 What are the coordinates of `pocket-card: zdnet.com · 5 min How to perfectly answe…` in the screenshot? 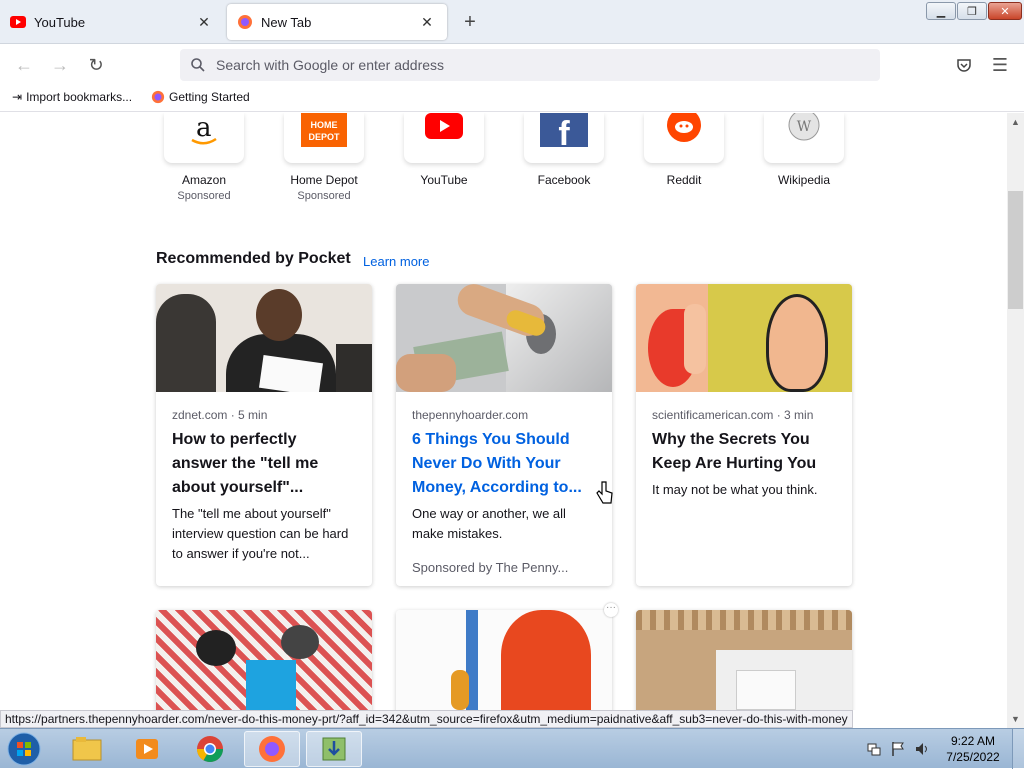 It's located at (264, 435).